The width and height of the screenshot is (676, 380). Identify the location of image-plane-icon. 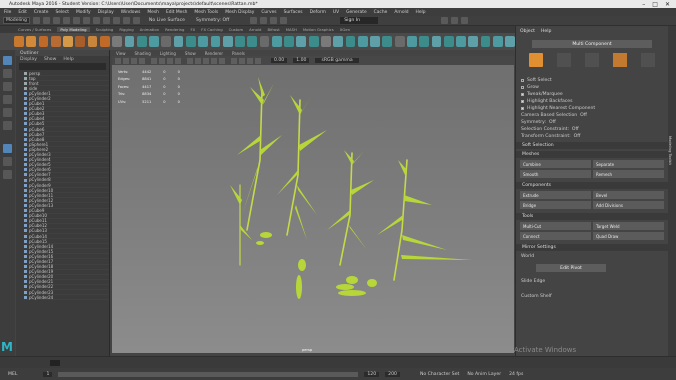
(142, 60).